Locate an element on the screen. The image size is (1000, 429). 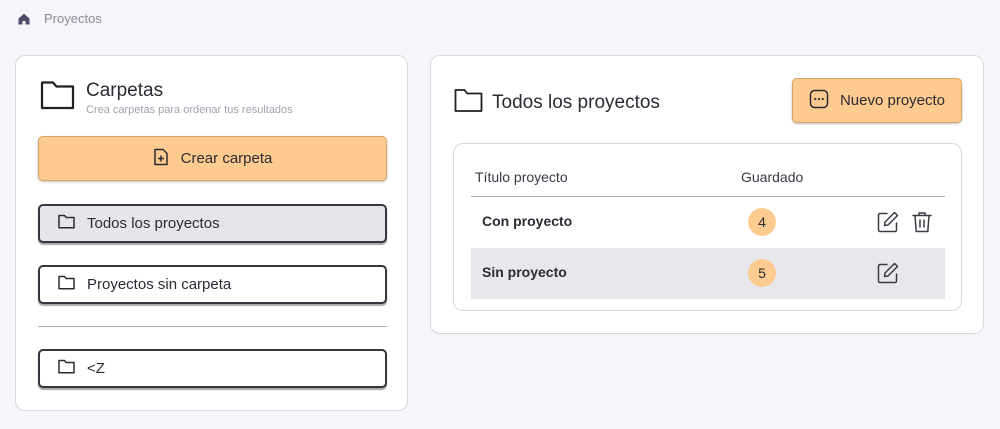
column-header-title: Título proyecto is located at coordinates (521, 177).